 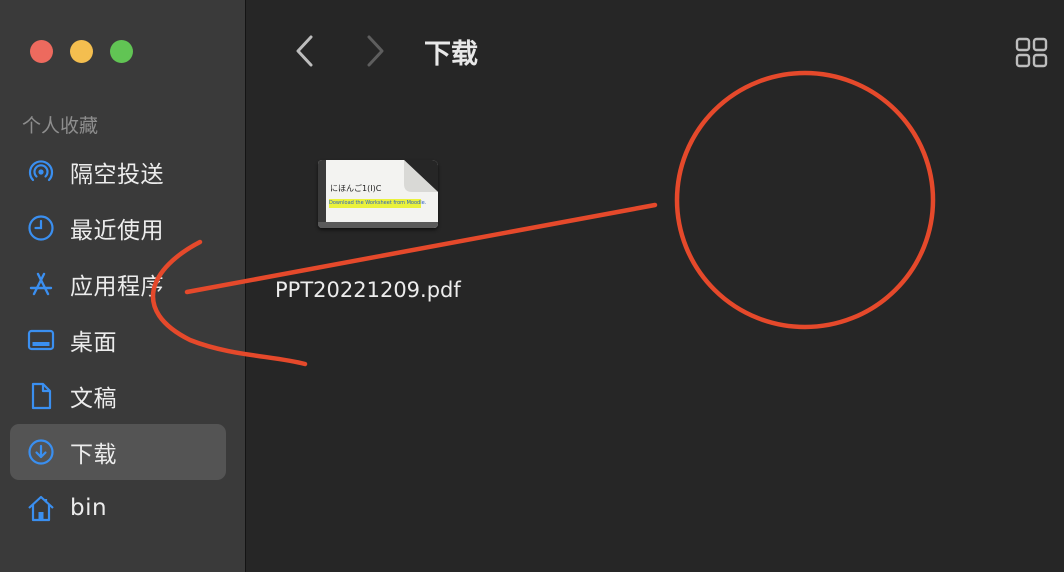 I want to click on sidebar-item-label: 文稿, so click(x=93, y=399).